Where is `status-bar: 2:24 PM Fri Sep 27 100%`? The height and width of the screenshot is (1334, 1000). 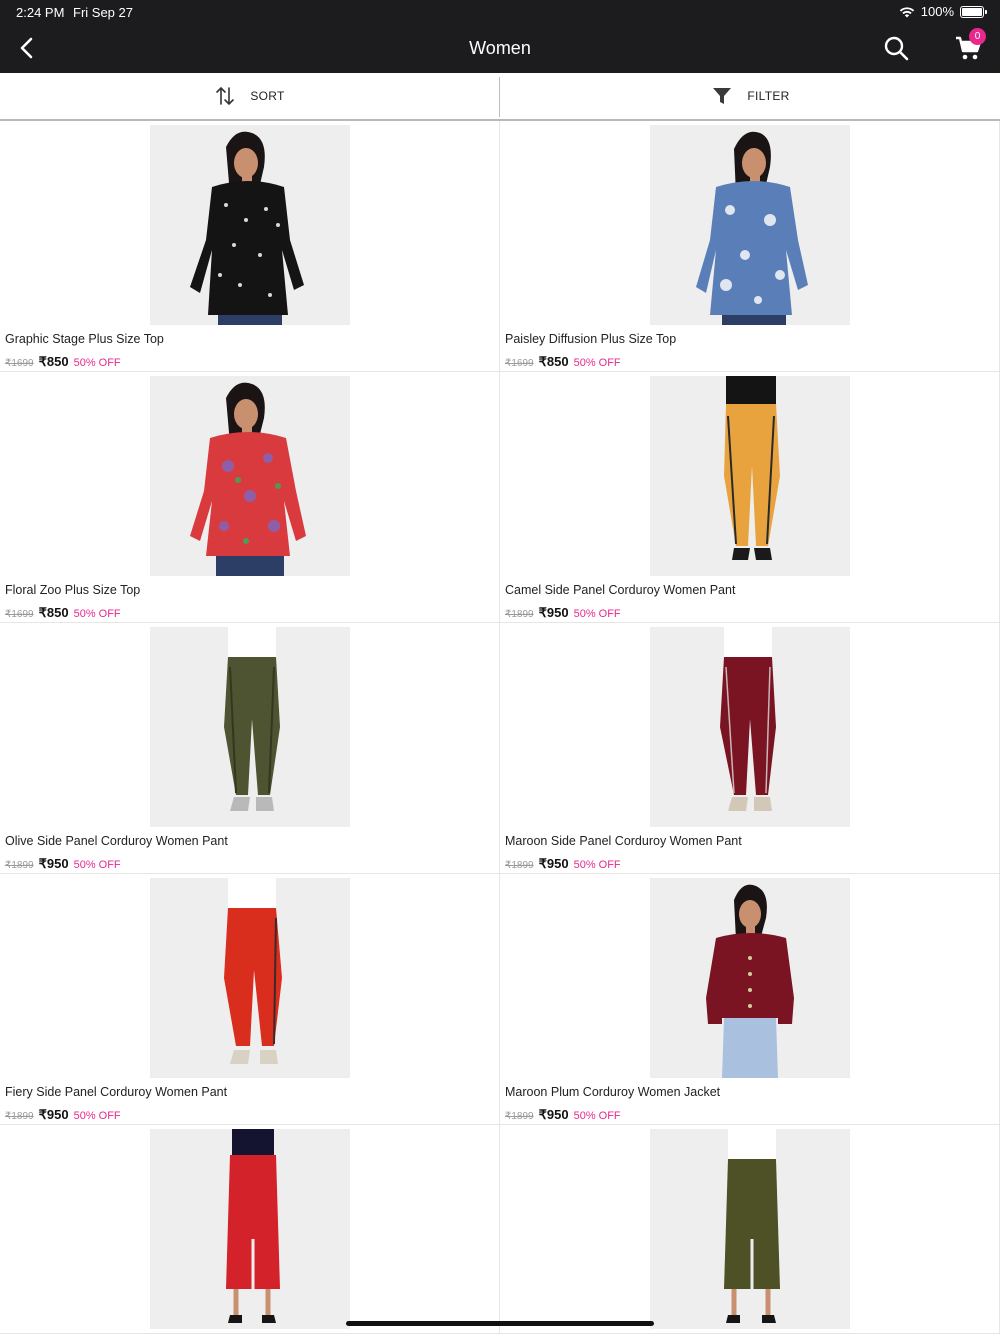
status-bar: 2:24 PM Fri Sep 27 100% is located at coordinates (500, 12).